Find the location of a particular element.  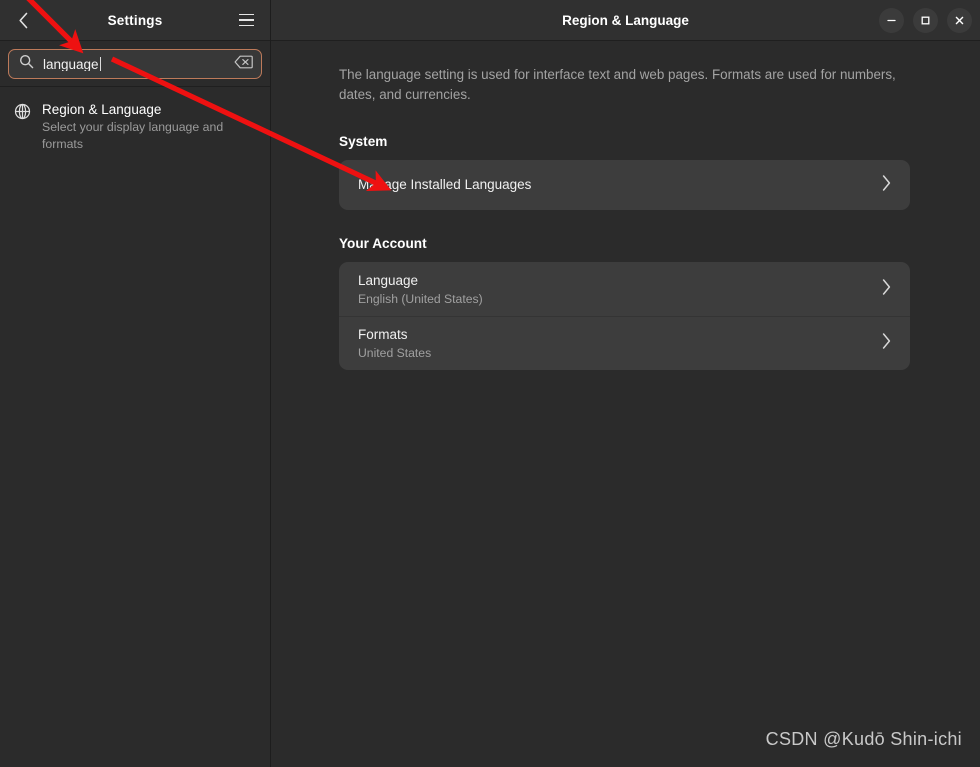

minimize-button is located at coordinates (891, 20).